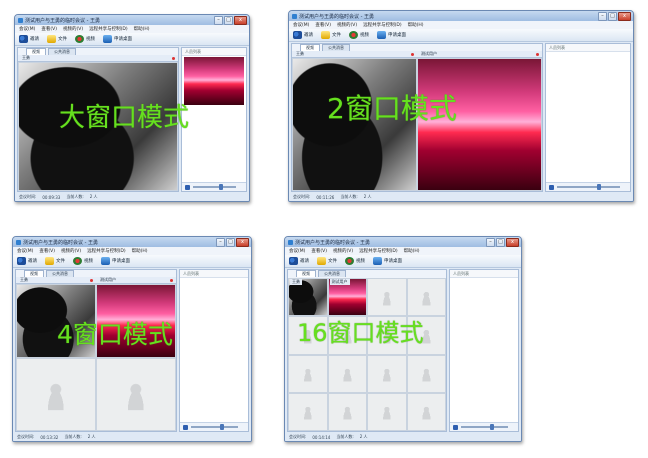 The width and height of the screenshot is (648, 458). Describe the element at coordinates (367, 350) in the screenshot. I see `video-area: 视频 公共消息 王勇 测试用户` at that location.